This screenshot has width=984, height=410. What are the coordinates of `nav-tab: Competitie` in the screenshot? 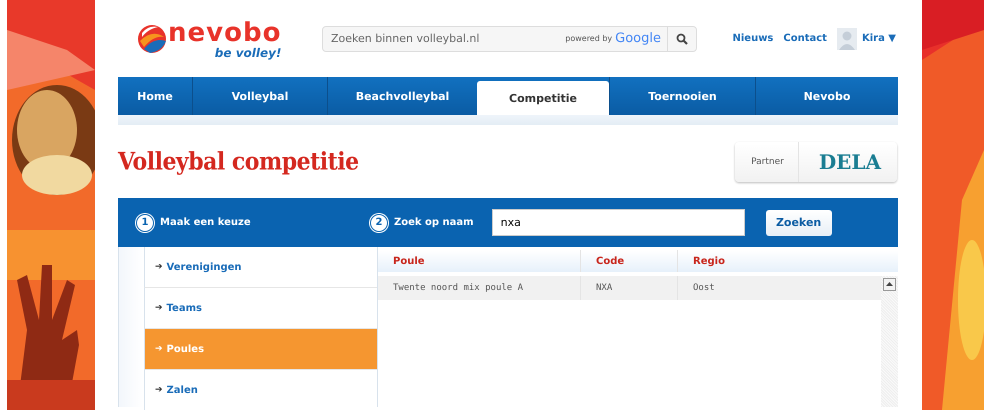 It's located at (543, 98).